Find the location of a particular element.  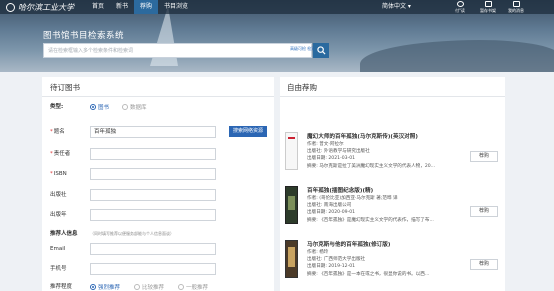

phone-field is located at coordinates (153, 269).